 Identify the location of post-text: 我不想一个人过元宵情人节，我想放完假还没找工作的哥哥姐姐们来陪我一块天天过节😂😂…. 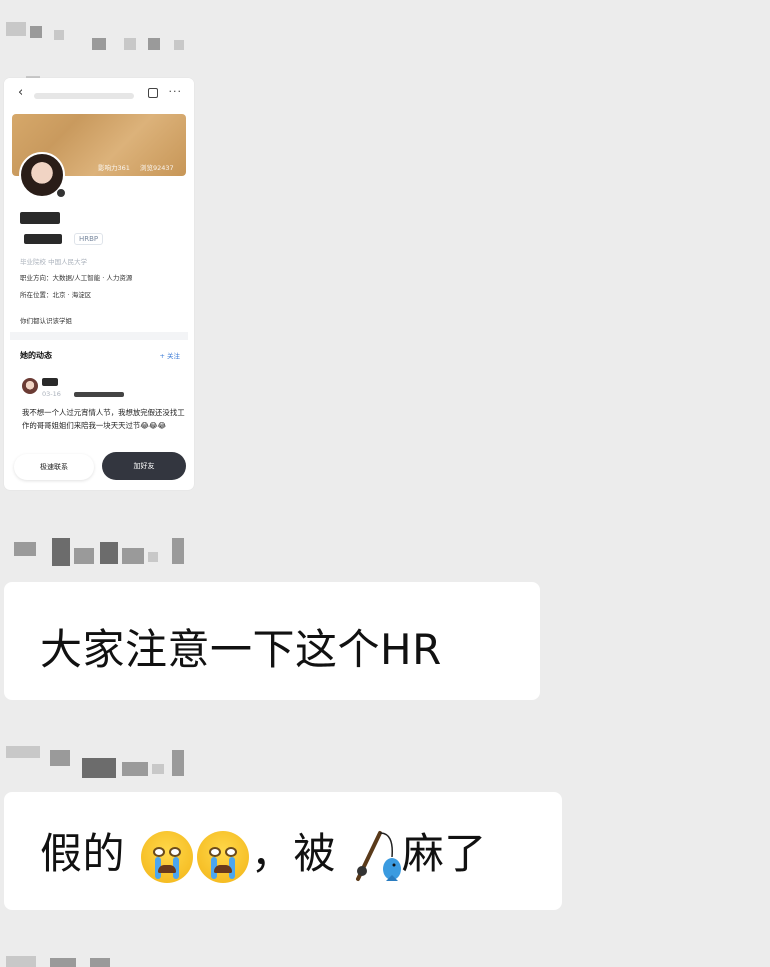
(103, 419).